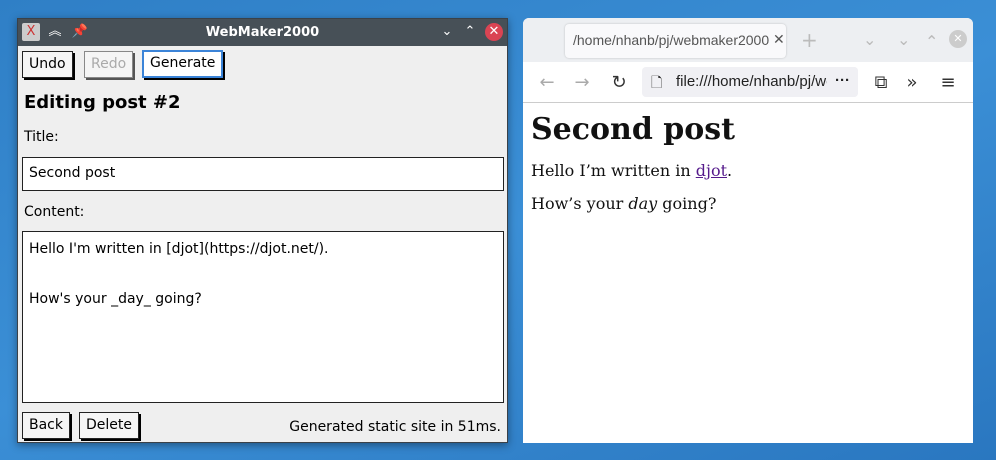 Image resolution: width=996 pixels, height=460 pixels. What do you see at coordinates (46, 425) in the screenshot?
I see `back-button: Back` at bounding box center [46, 425].